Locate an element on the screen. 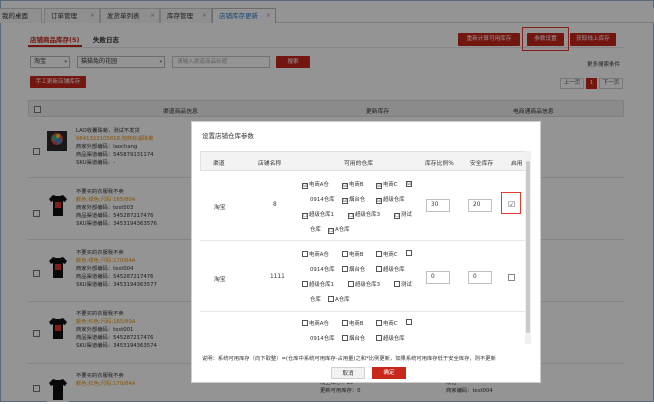 This screenshot has height=404, width=654. warehouse-option: 仓库 is located at coordinates (315, 299).